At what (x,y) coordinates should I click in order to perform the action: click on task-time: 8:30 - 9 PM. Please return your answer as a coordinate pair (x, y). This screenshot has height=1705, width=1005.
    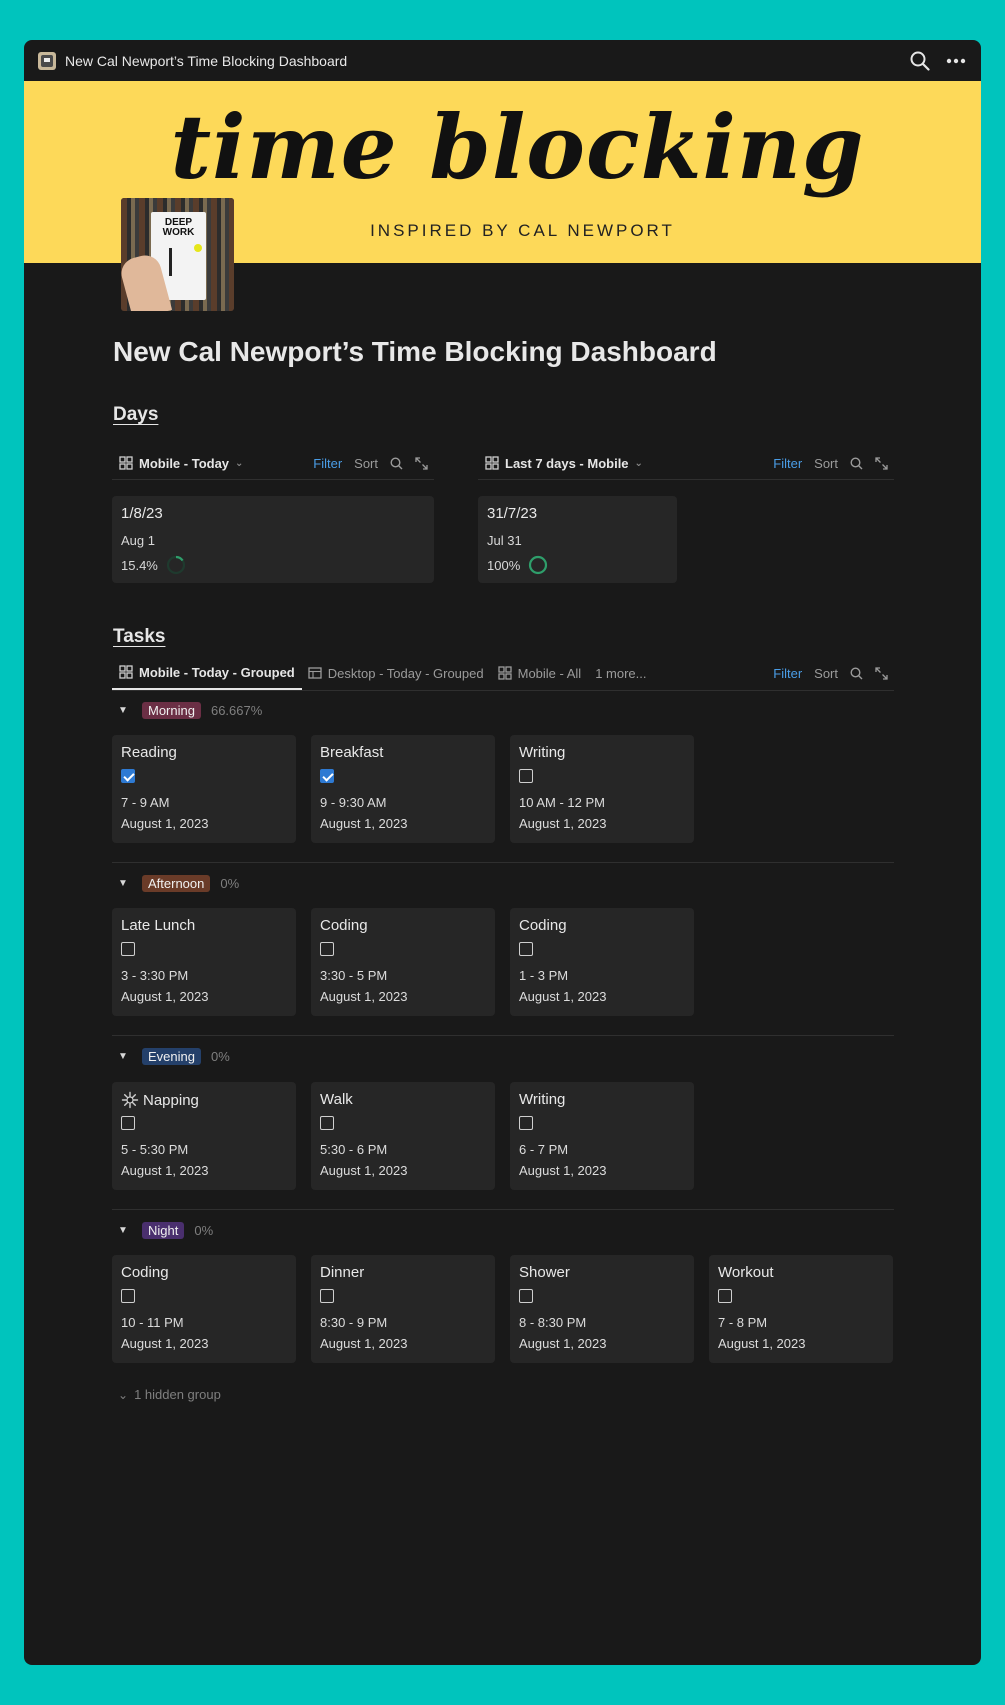
    Looking at the image, I should click on (354, 1322).